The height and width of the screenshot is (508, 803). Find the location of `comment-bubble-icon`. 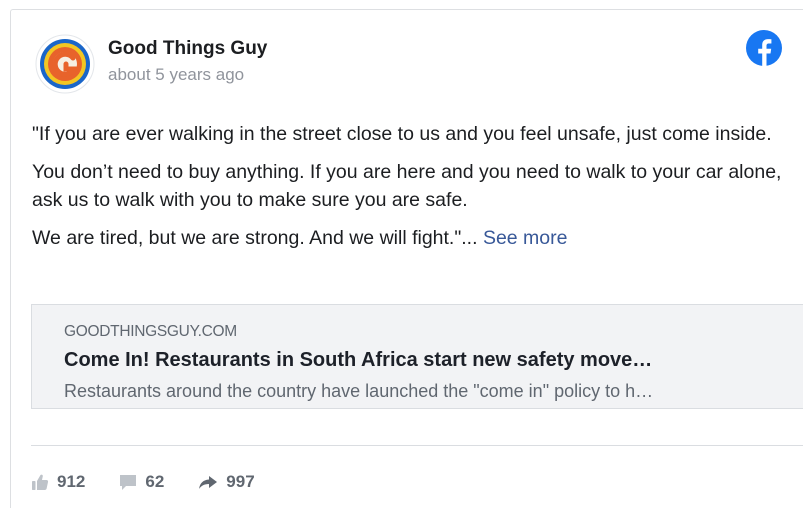

comment-bubble-icon is located at coordinates (128, 482).